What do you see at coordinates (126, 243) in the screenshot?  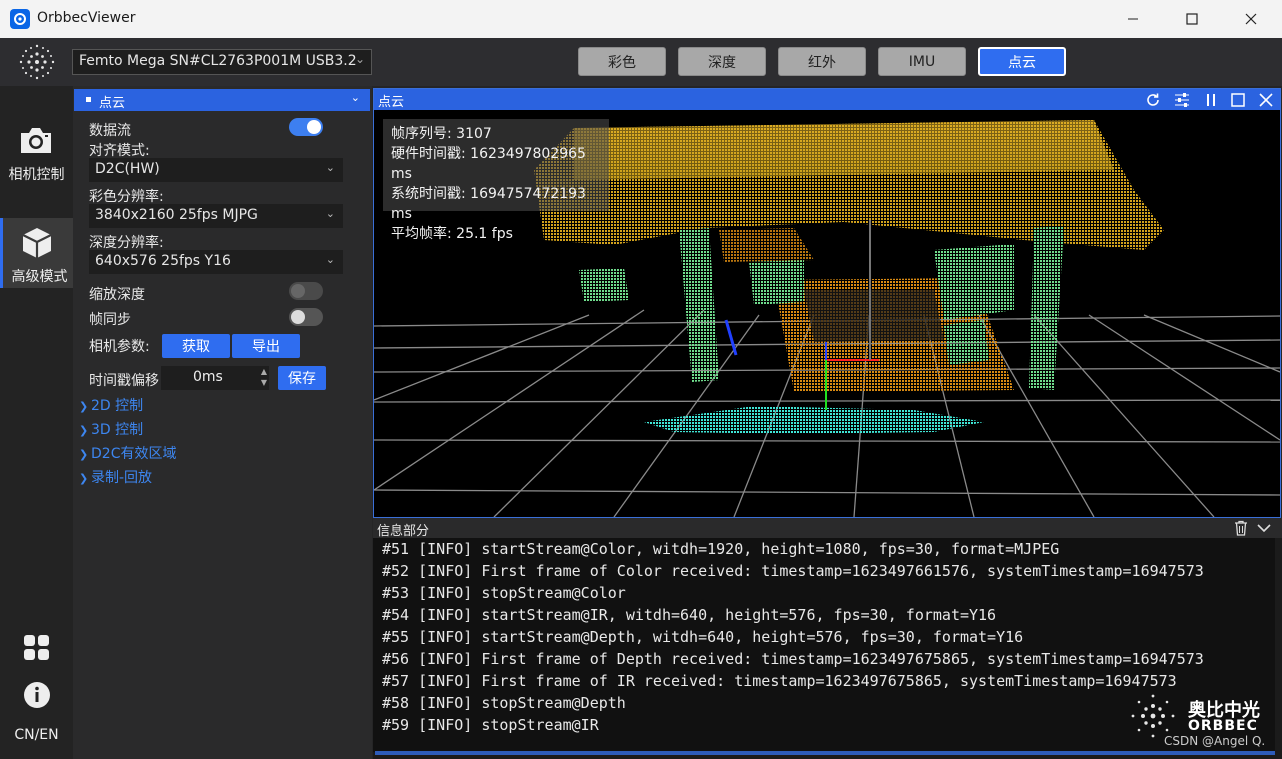 I see `depth-resolution-label: 深度分辨率:` at bounding box center [126, 243].